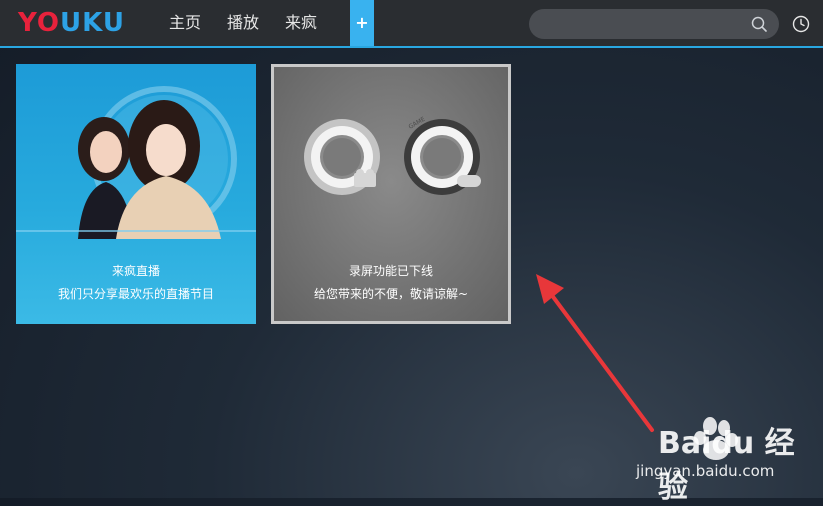 This screenshot has width=823, height=506. What do you see at coordinates (411, 24) in the screenshot?
I see `top-bar: YOUKU 主页 播放 来疯 +` at bounding box center [411, 24].